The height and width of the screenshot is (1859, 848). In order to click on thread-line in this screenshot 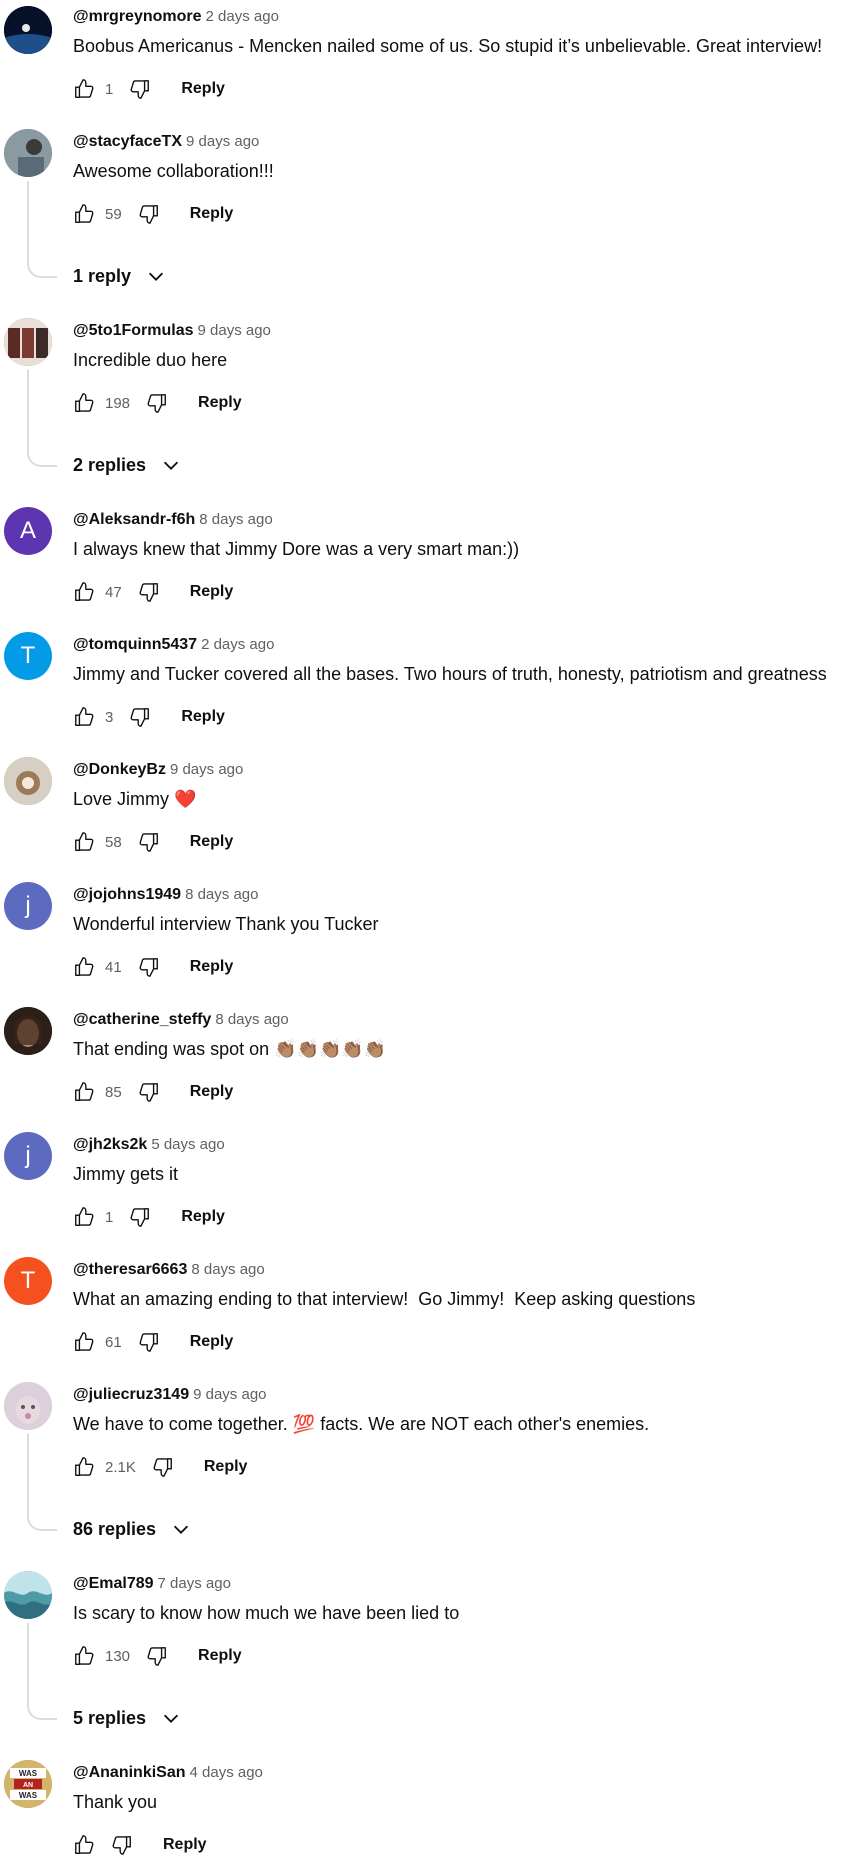, I will do `click(42, 418)`.